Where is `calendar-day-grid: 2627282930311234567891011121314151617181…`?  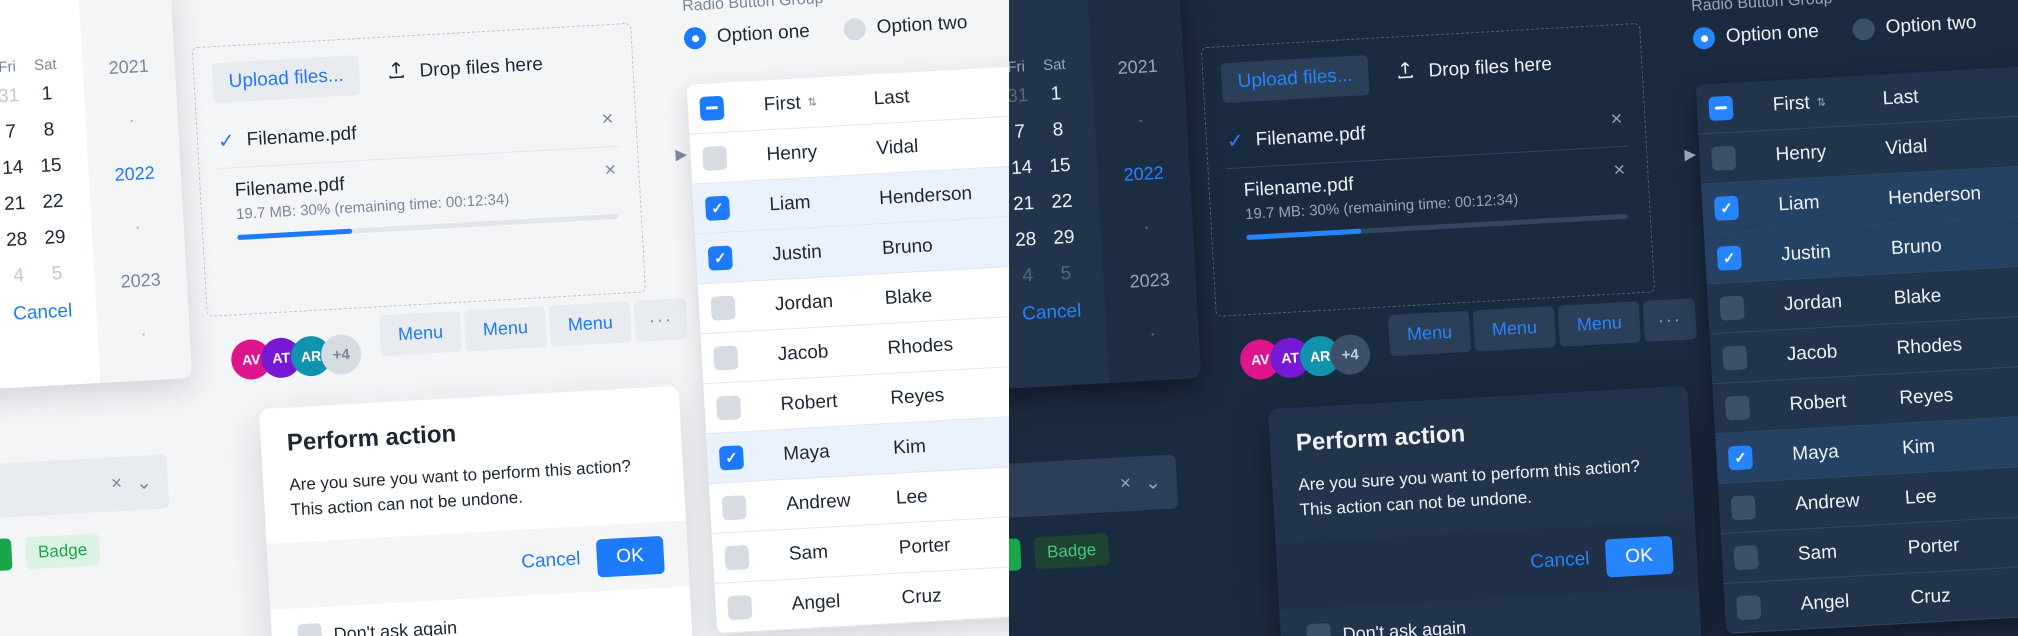 calendar-day-grid: 2627282930311234567891011121314151617181… is located at coordinates (38, 190).